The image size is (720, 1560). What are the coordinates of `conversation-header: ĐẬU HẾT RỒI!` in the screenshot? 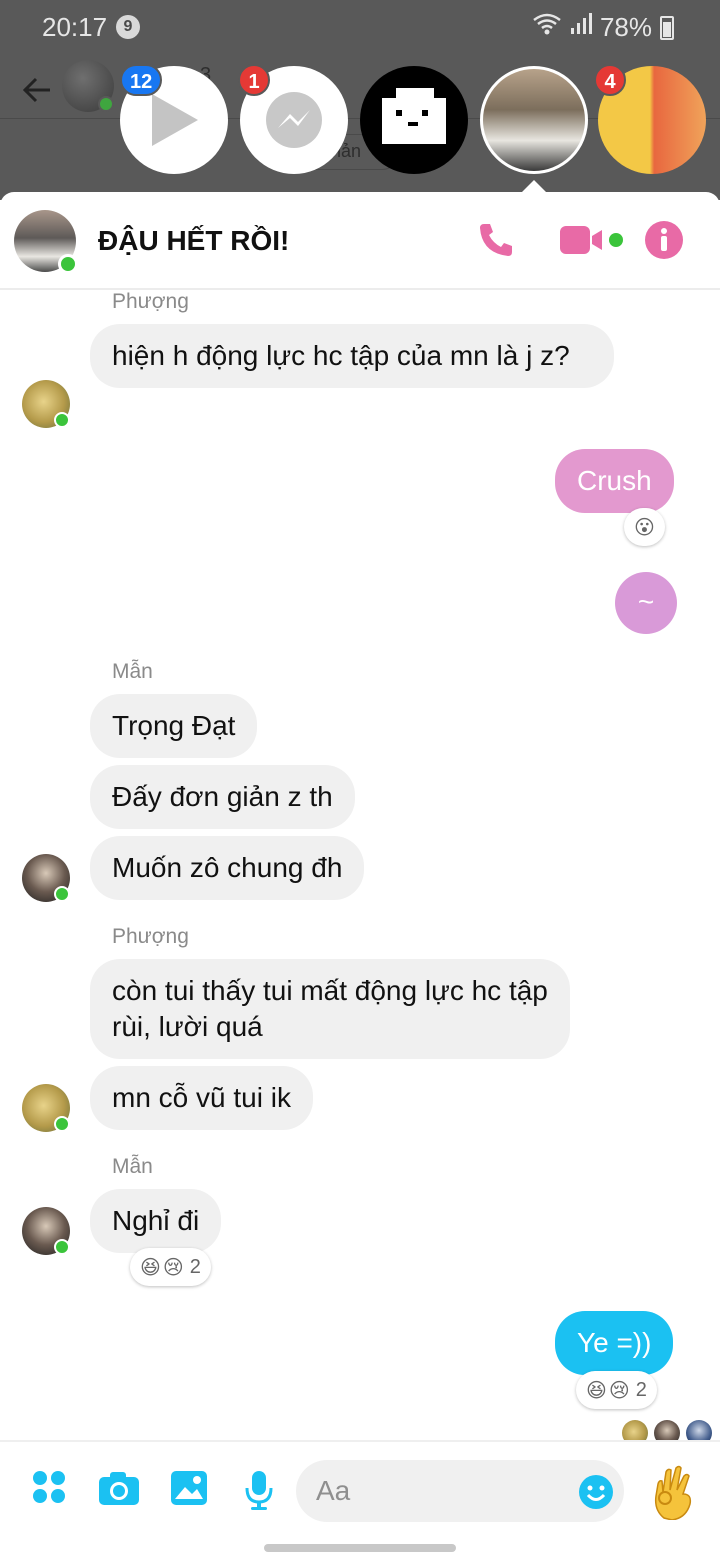 It's located at (360, 241).